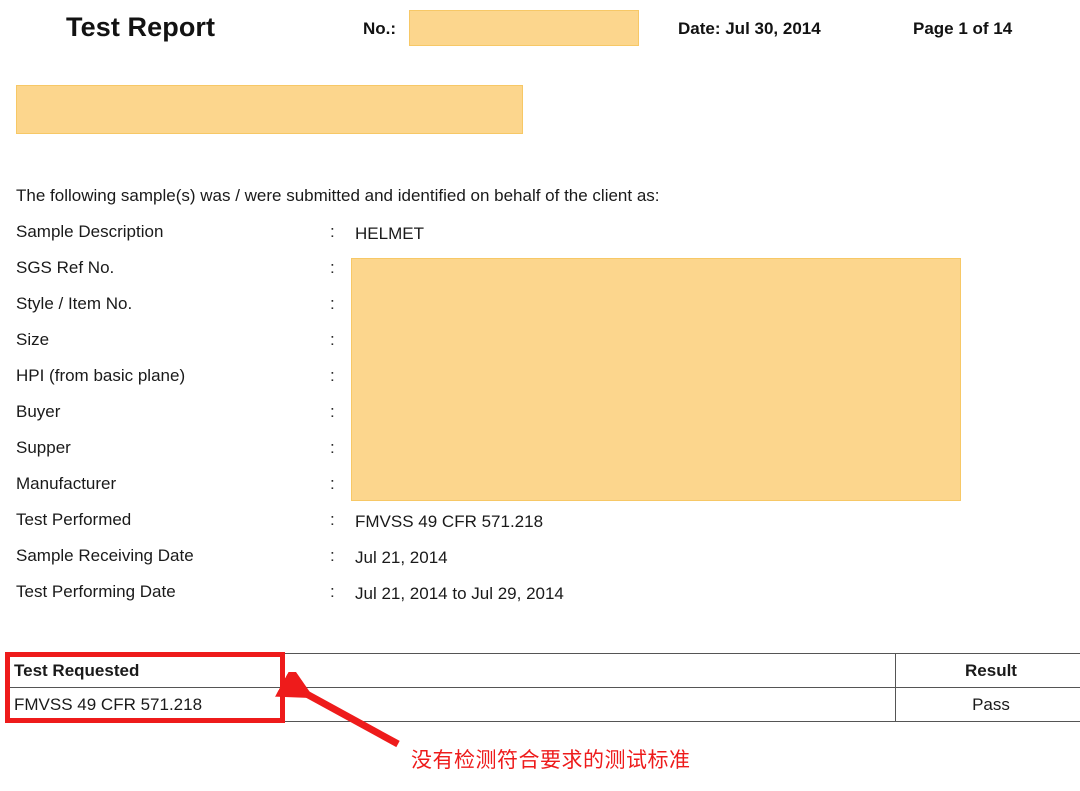 The width and height of the screenshot is (1080, 791). What do you see at coordinates (66, 483) in the screenshot?
I see `field-label: Manufacturer` at bounding box center [66, 483].